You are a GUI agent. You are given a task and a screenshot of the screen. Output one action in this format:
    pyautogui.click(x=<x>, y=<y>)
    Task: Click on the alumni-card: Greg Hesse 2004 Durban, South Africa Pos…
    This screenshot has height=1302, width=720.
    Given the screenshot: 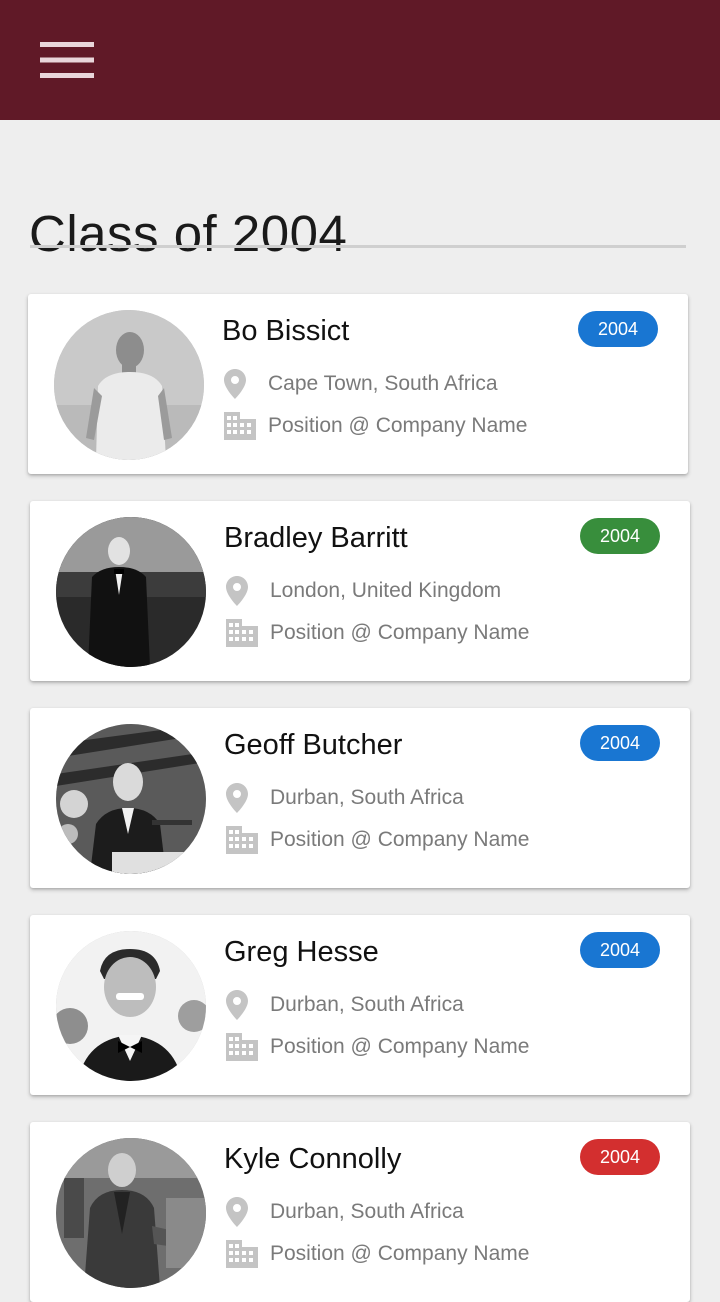 What is the action you would take?
    pyautogui.click(x=360, y=1005)
    